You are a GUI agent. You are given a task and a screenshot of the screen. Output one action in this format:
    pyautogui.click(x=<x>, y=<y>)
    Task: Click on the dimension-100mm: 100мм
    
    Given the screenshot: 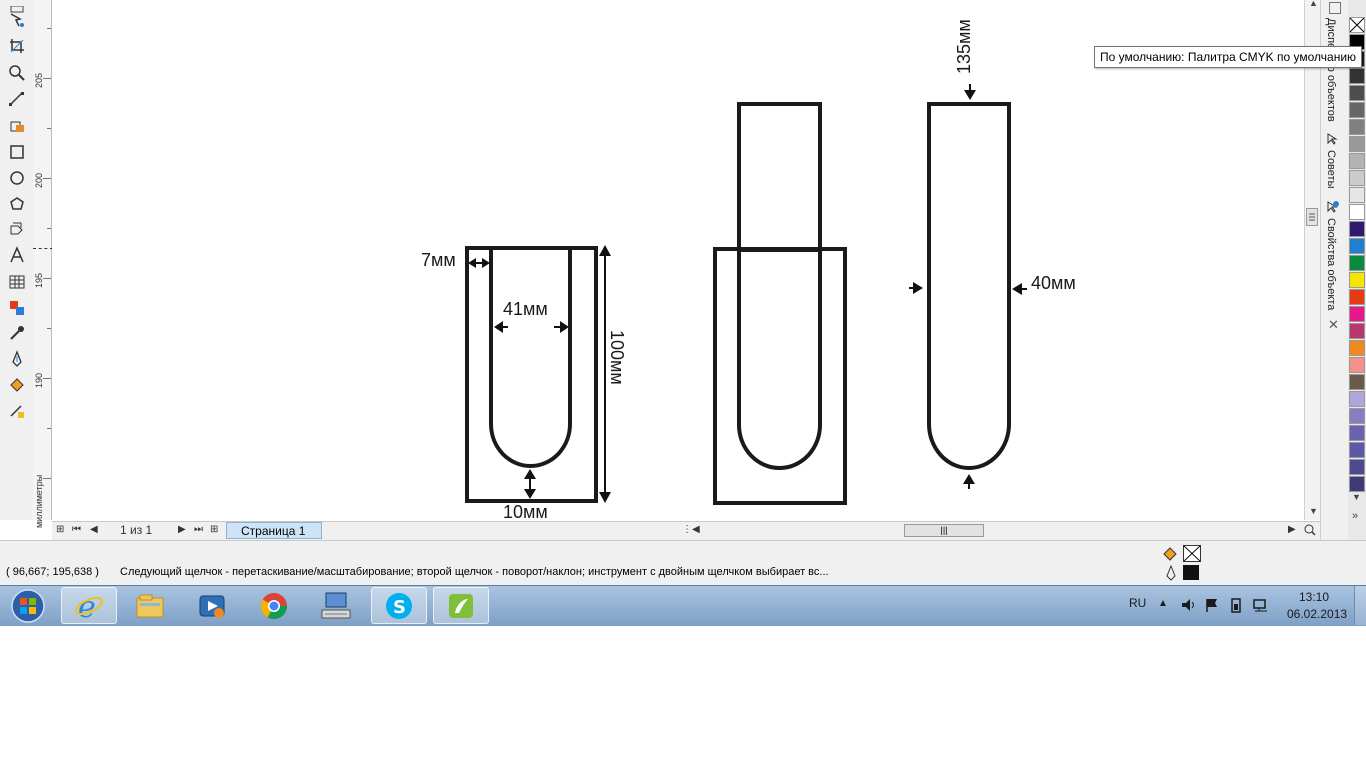 What is the action you would take?
    pyautogui.click(x=617, y=357)
    